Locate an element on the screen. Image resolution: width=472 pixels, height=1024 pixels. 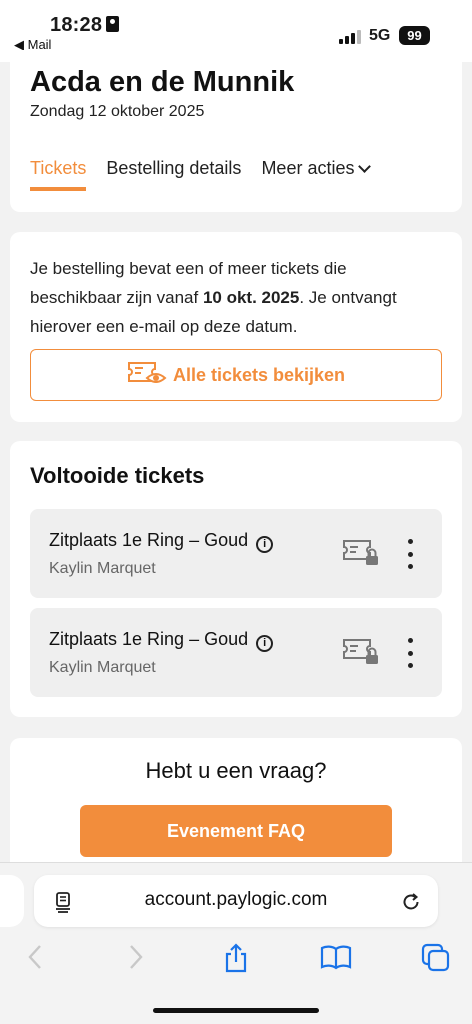
event-faq-button: Evenement FAQ is located at coordinates (236, 831).